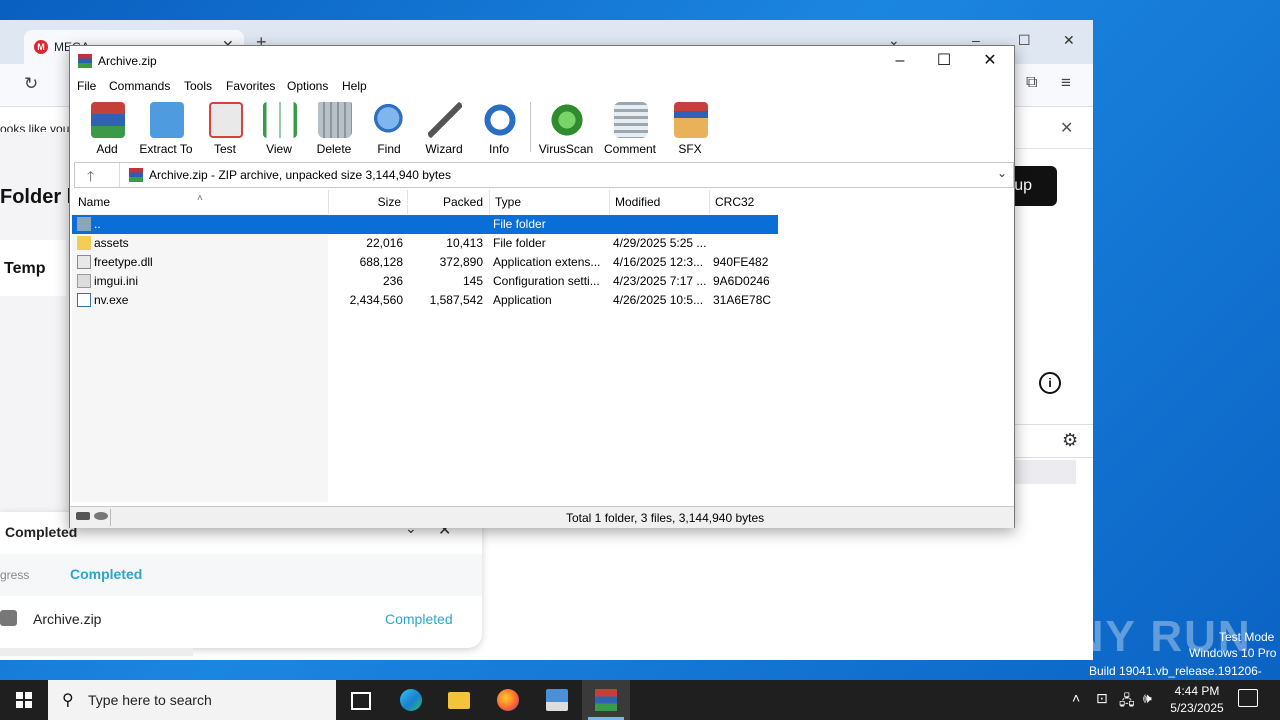 The image size is (1280, 720). I want to click on clock-date: 5/23/2025, so click(1197, 708).